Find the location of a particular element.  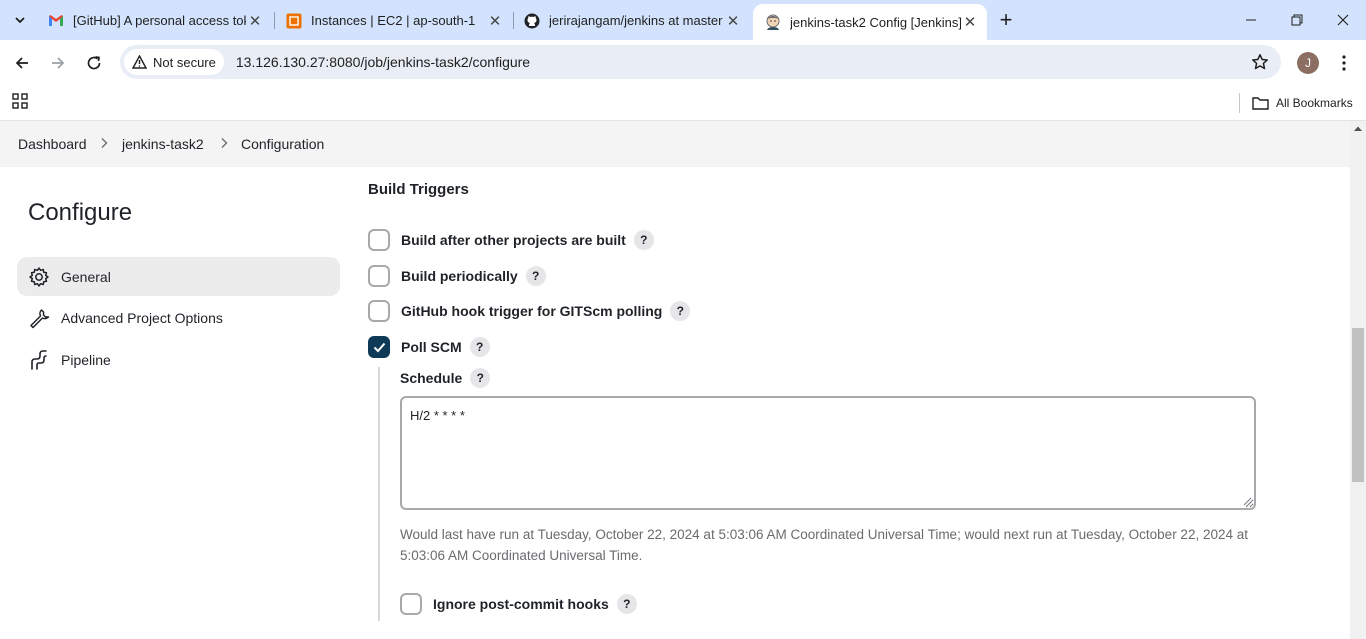

option-ignore-post-commit-hooks: Ignore post-commit hooks ? is located at coordinates (518, 604).